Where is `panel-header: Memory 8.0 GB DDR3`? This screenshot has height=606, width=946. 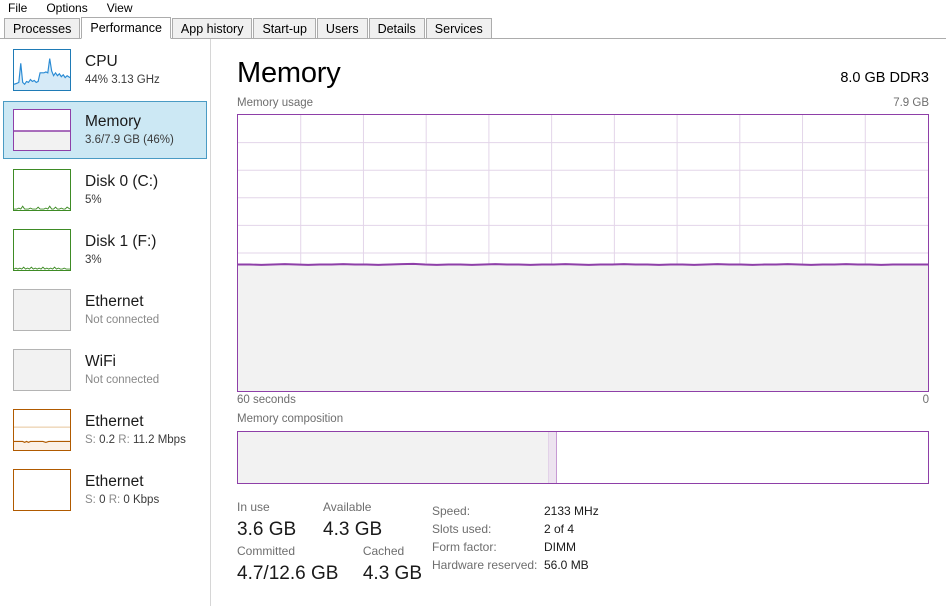
panel-header: Memory 8.0 GB DDR3 is located at coordinates (583, 73).